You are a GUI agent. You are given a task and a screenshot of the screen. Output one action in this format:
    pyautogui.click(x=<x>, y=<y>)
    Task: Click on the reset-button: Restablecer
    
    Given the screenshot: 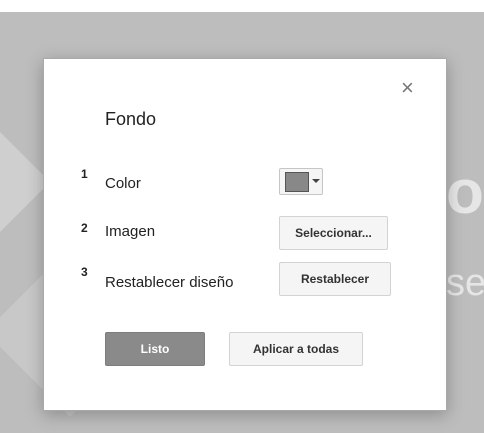 What is the action you would take?
    pyautogui.click(x=335, y=279)
    